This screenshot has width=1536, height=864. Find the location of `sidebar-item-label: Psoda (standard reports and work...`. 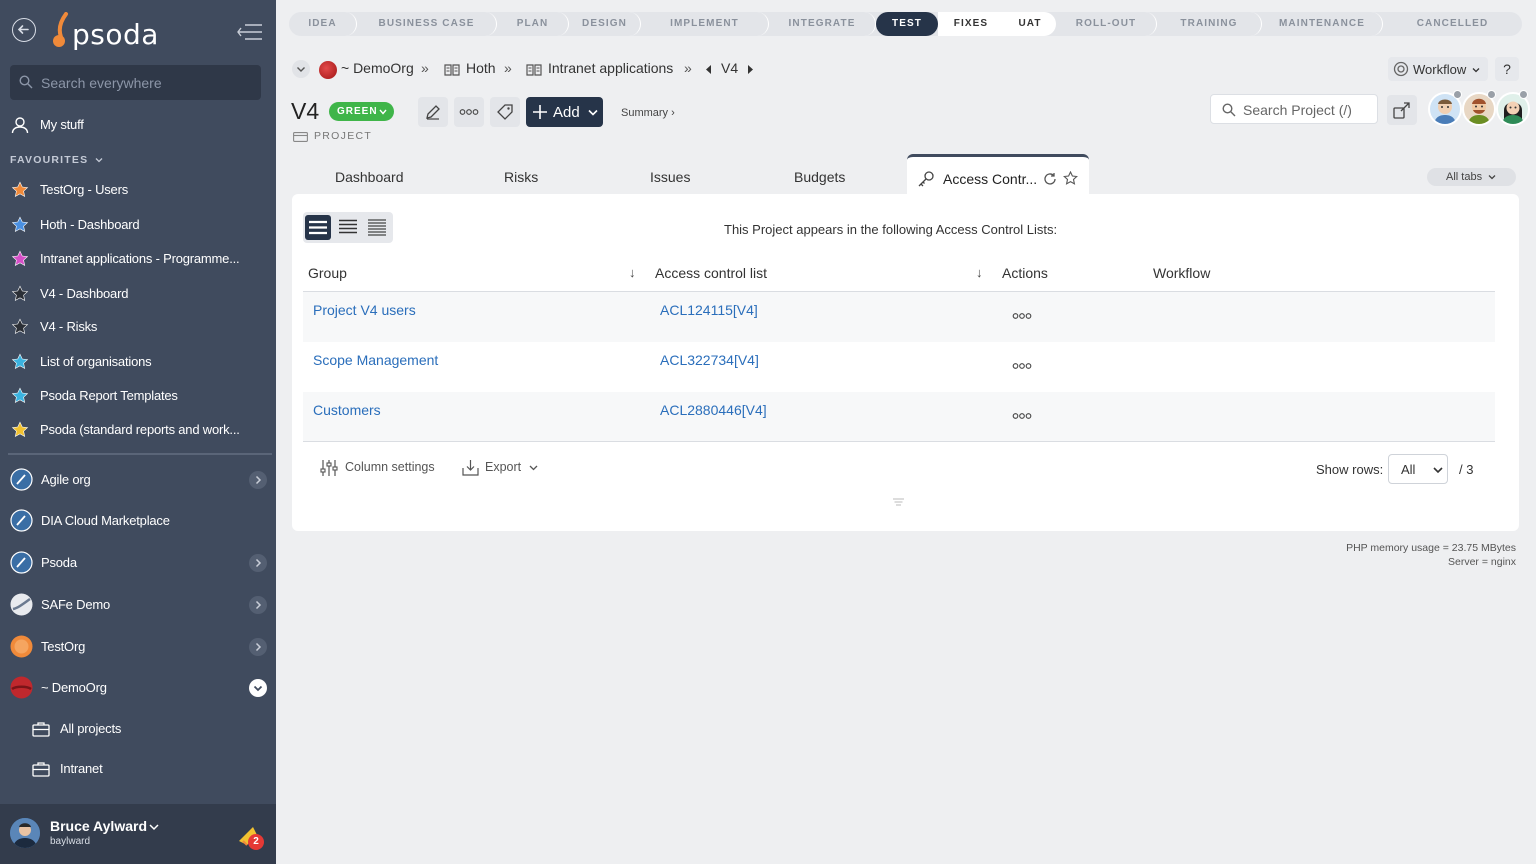

sidebar-item-label: Psoda (standard reports and work... is located at coordinates (140, 429).